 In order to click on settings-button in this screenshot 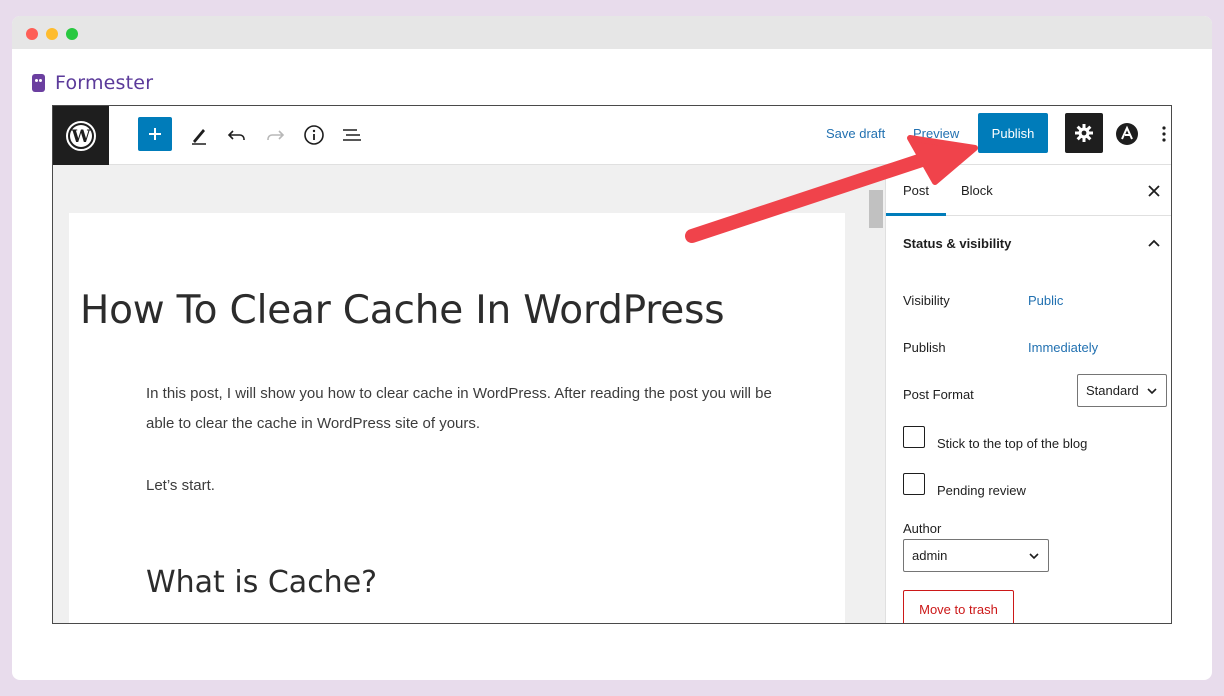, I will do `click(1084, 133)`.